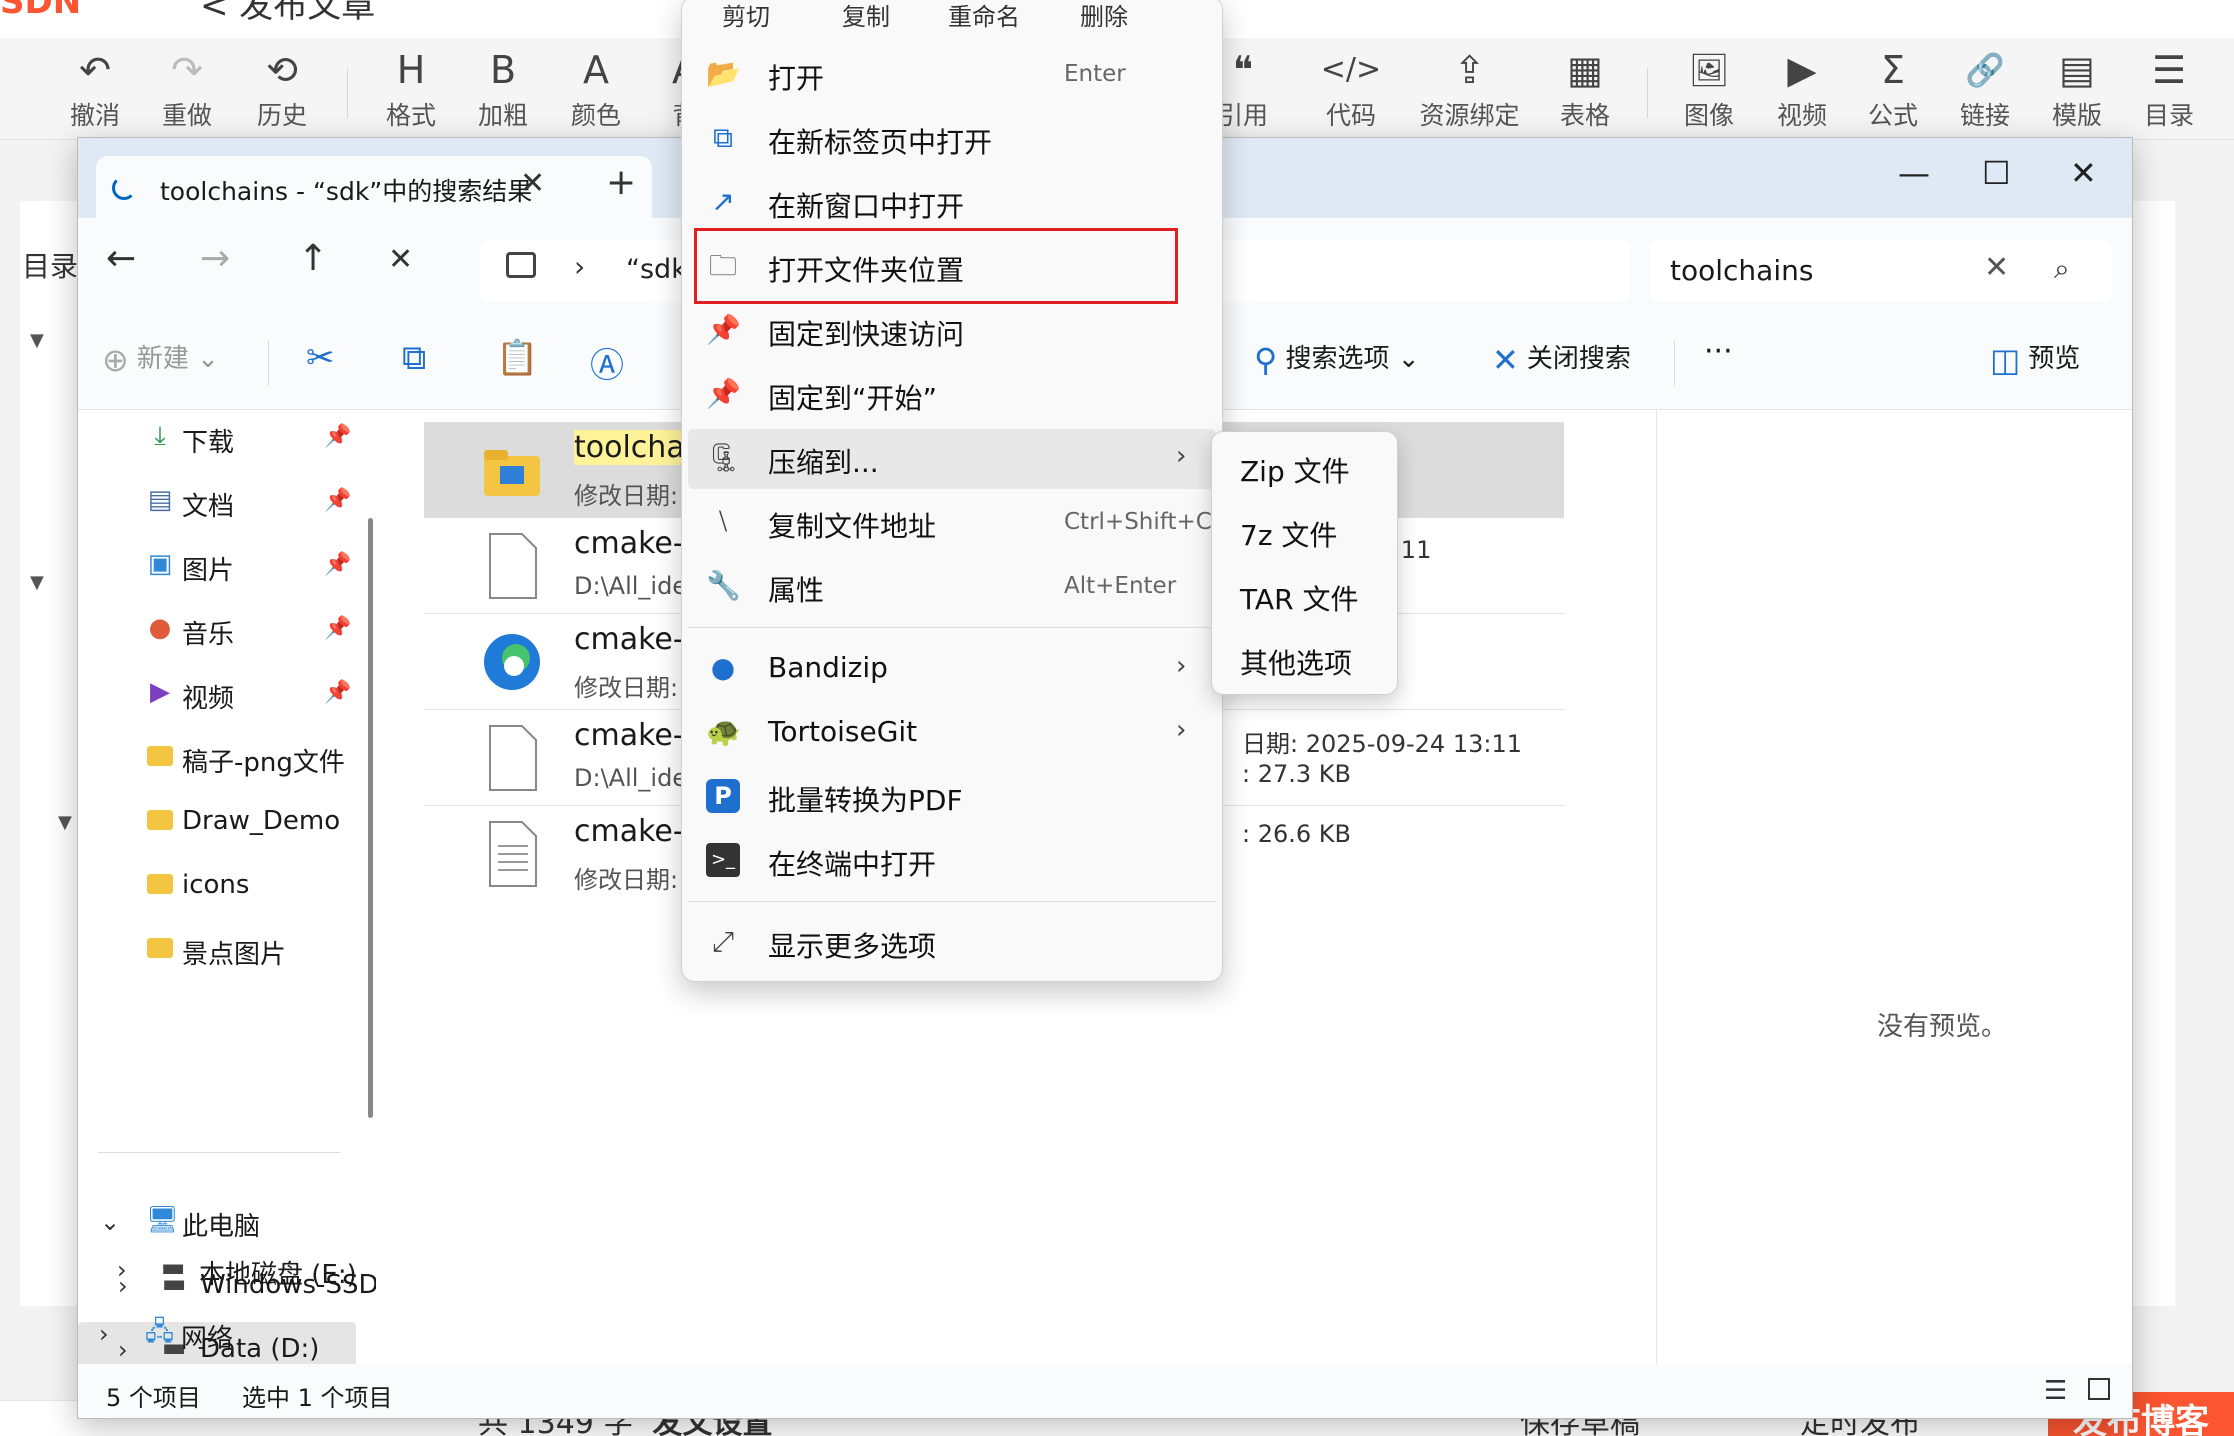 This screenshot has height=1436, width=2234. Describe the element at coordinates (952, 901) in the screenshot. I see `menu-separator` at that location.